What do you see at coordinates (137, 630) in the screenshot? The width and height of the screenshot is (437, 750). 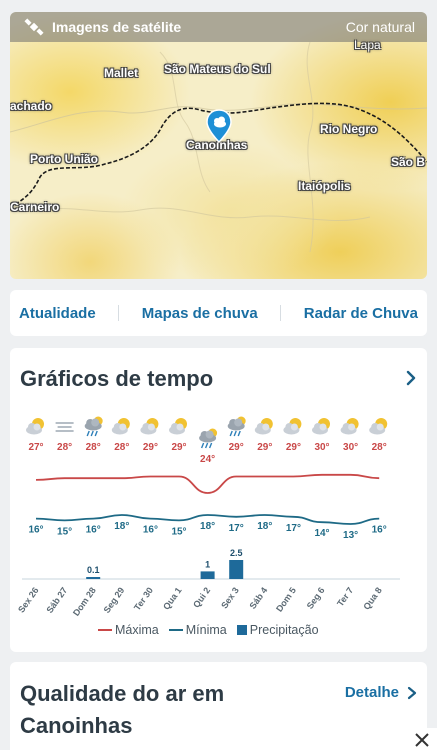 I see `legend-max-label: Máxima` at bounding box center [137, 630].